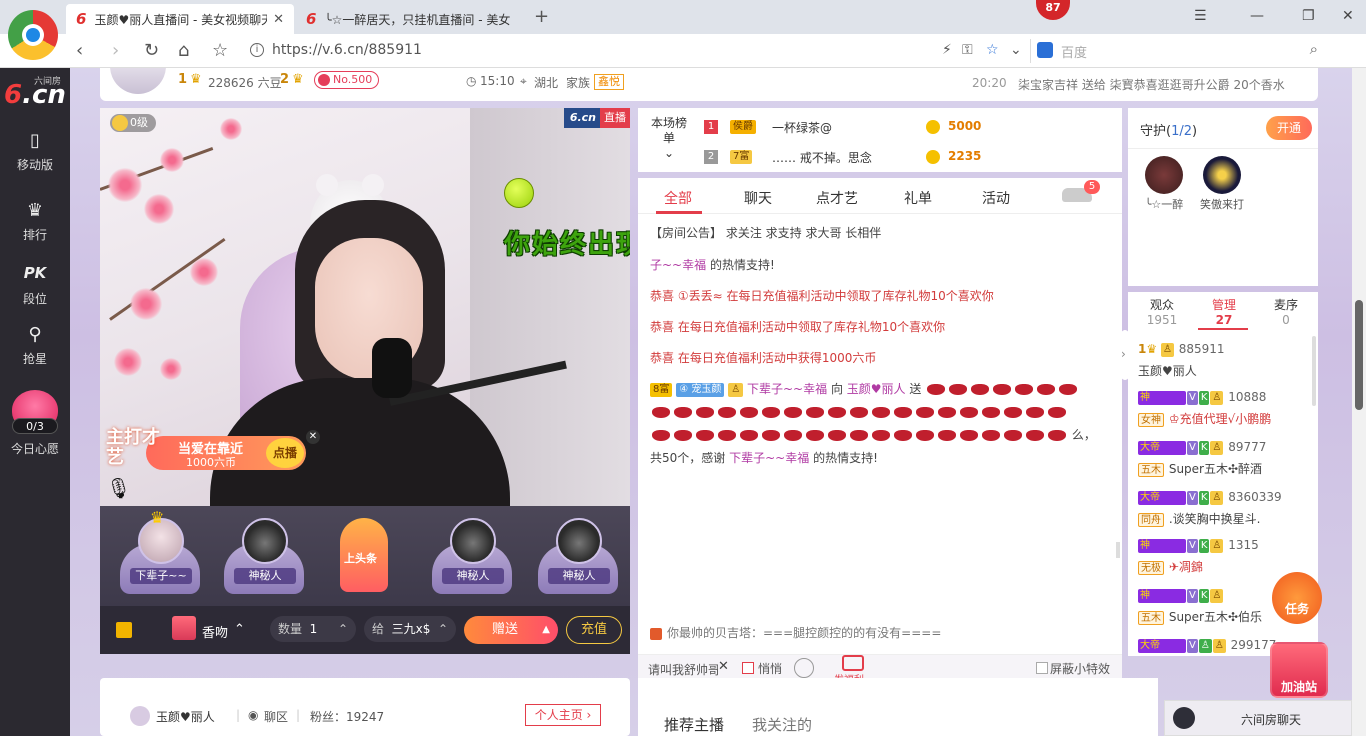  Describe the element at coordinates (1125, 355) in the screenshot. I see `collapse-panel-button: ›` at that location.